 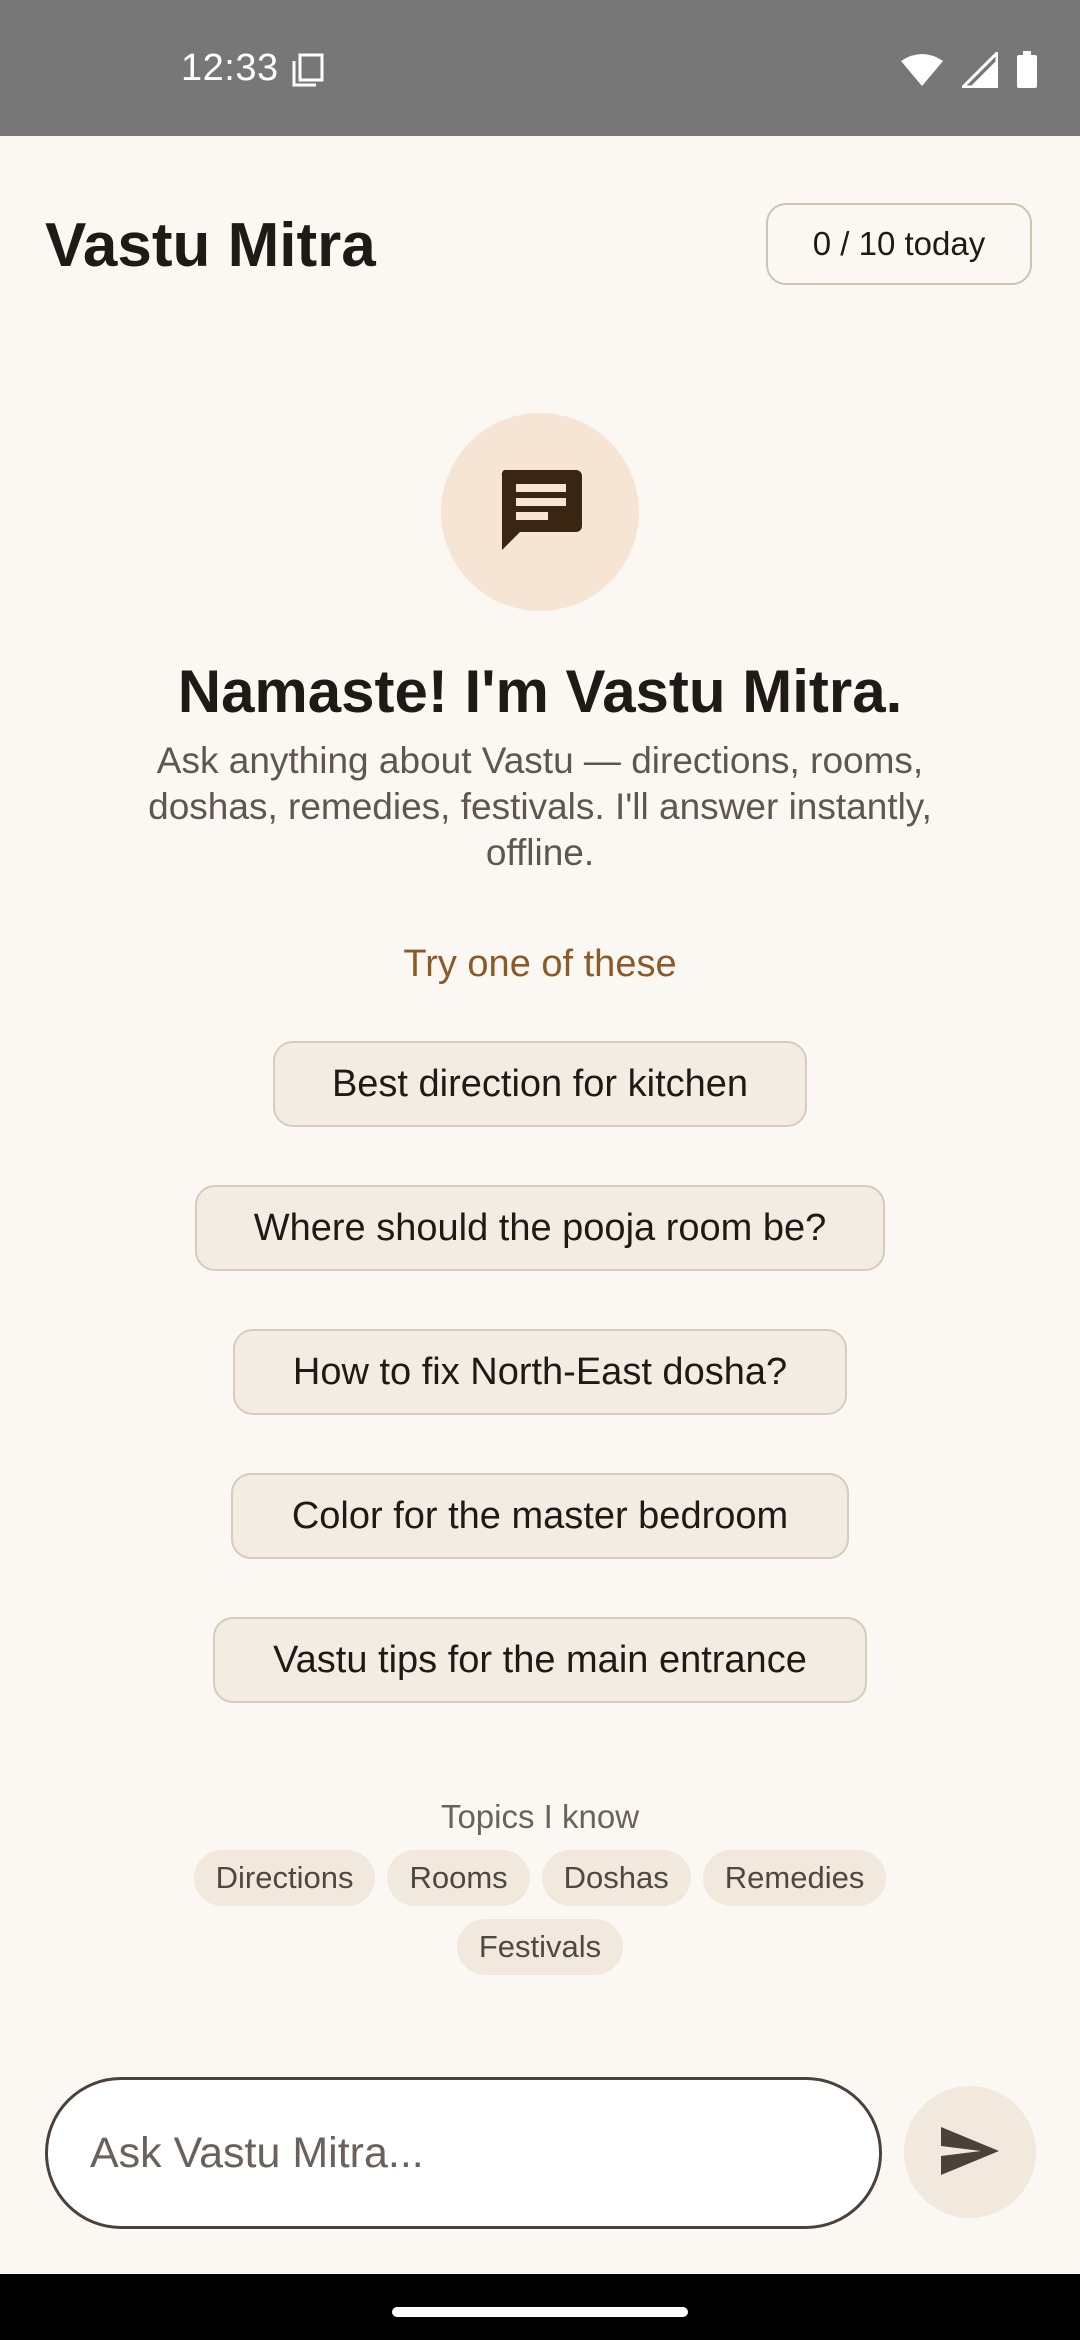 What do you see at coordinates (210, 245) in the screenshot?
I see `app-title: Vastu Mitra` at bounding box center [210, 245].